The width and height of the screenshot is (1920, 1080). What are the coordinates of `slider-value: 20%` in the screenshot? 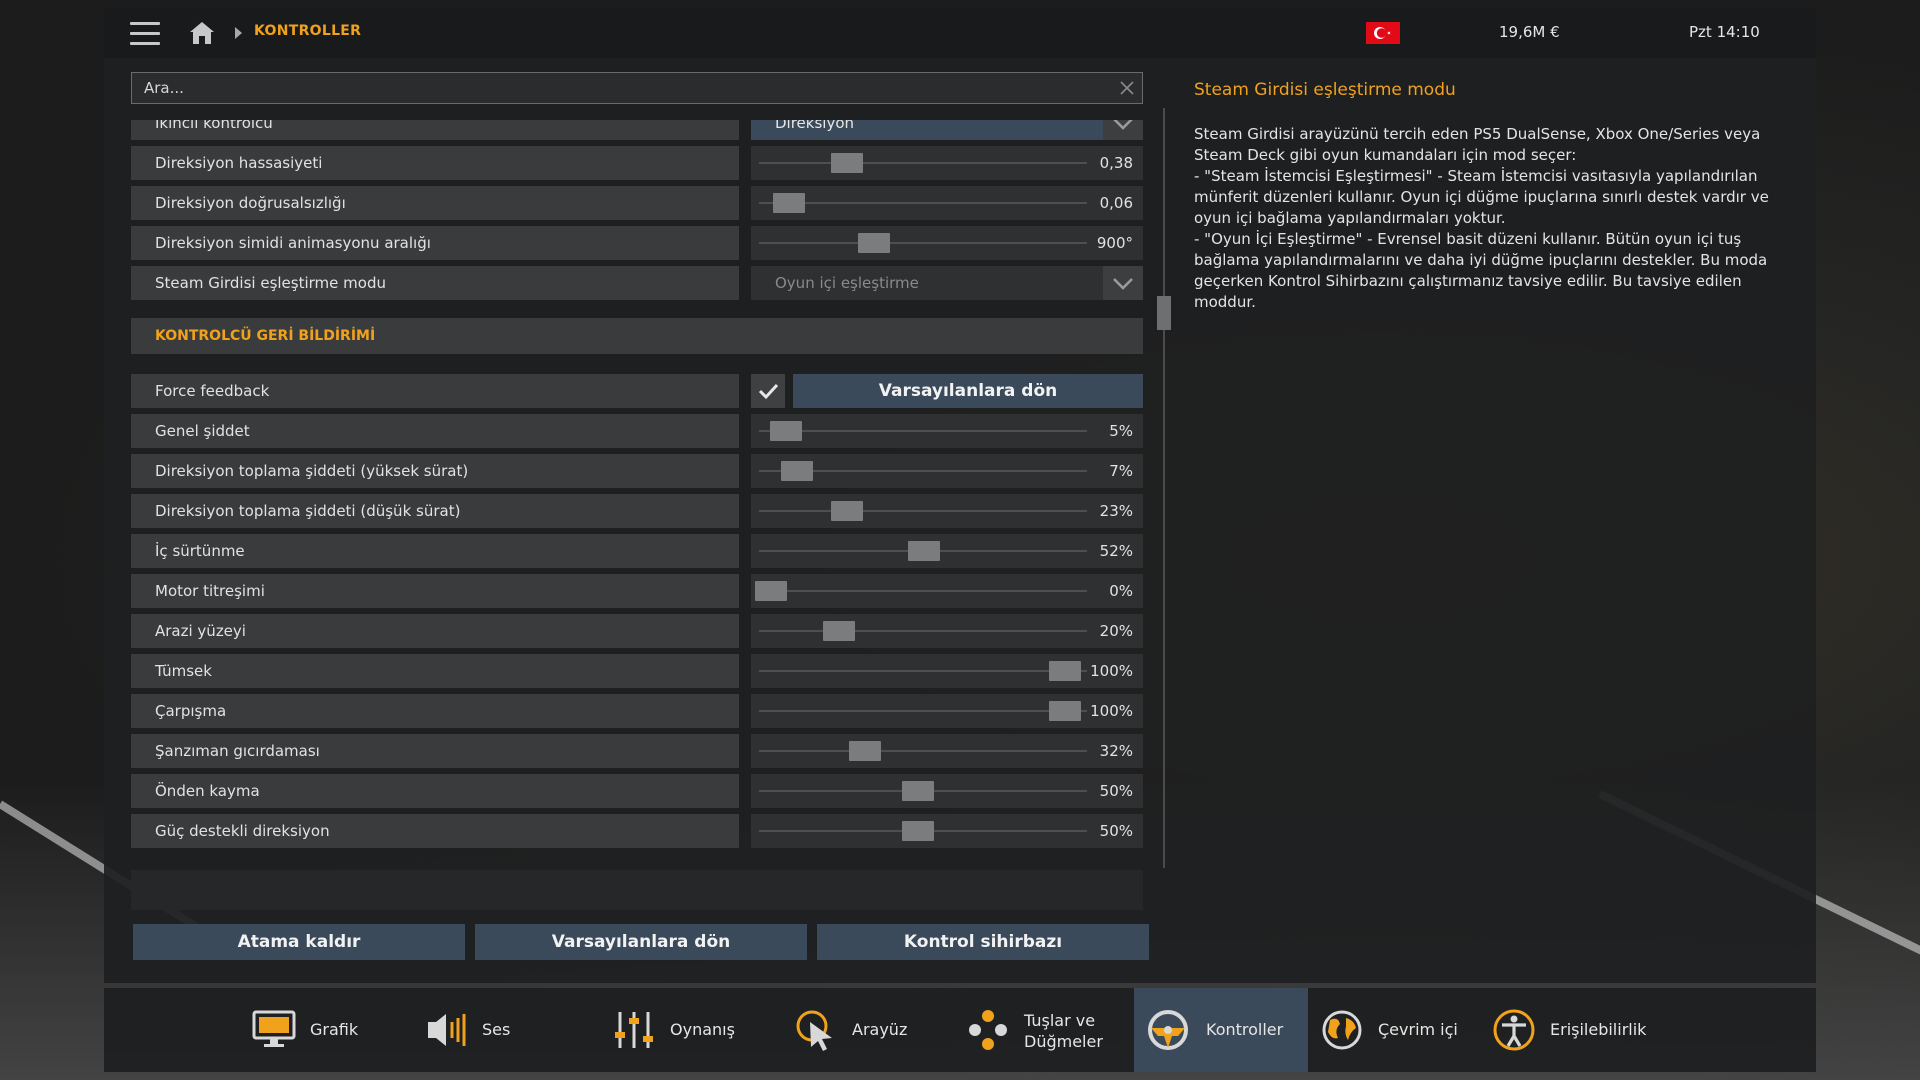 It's located at (1116, 631).